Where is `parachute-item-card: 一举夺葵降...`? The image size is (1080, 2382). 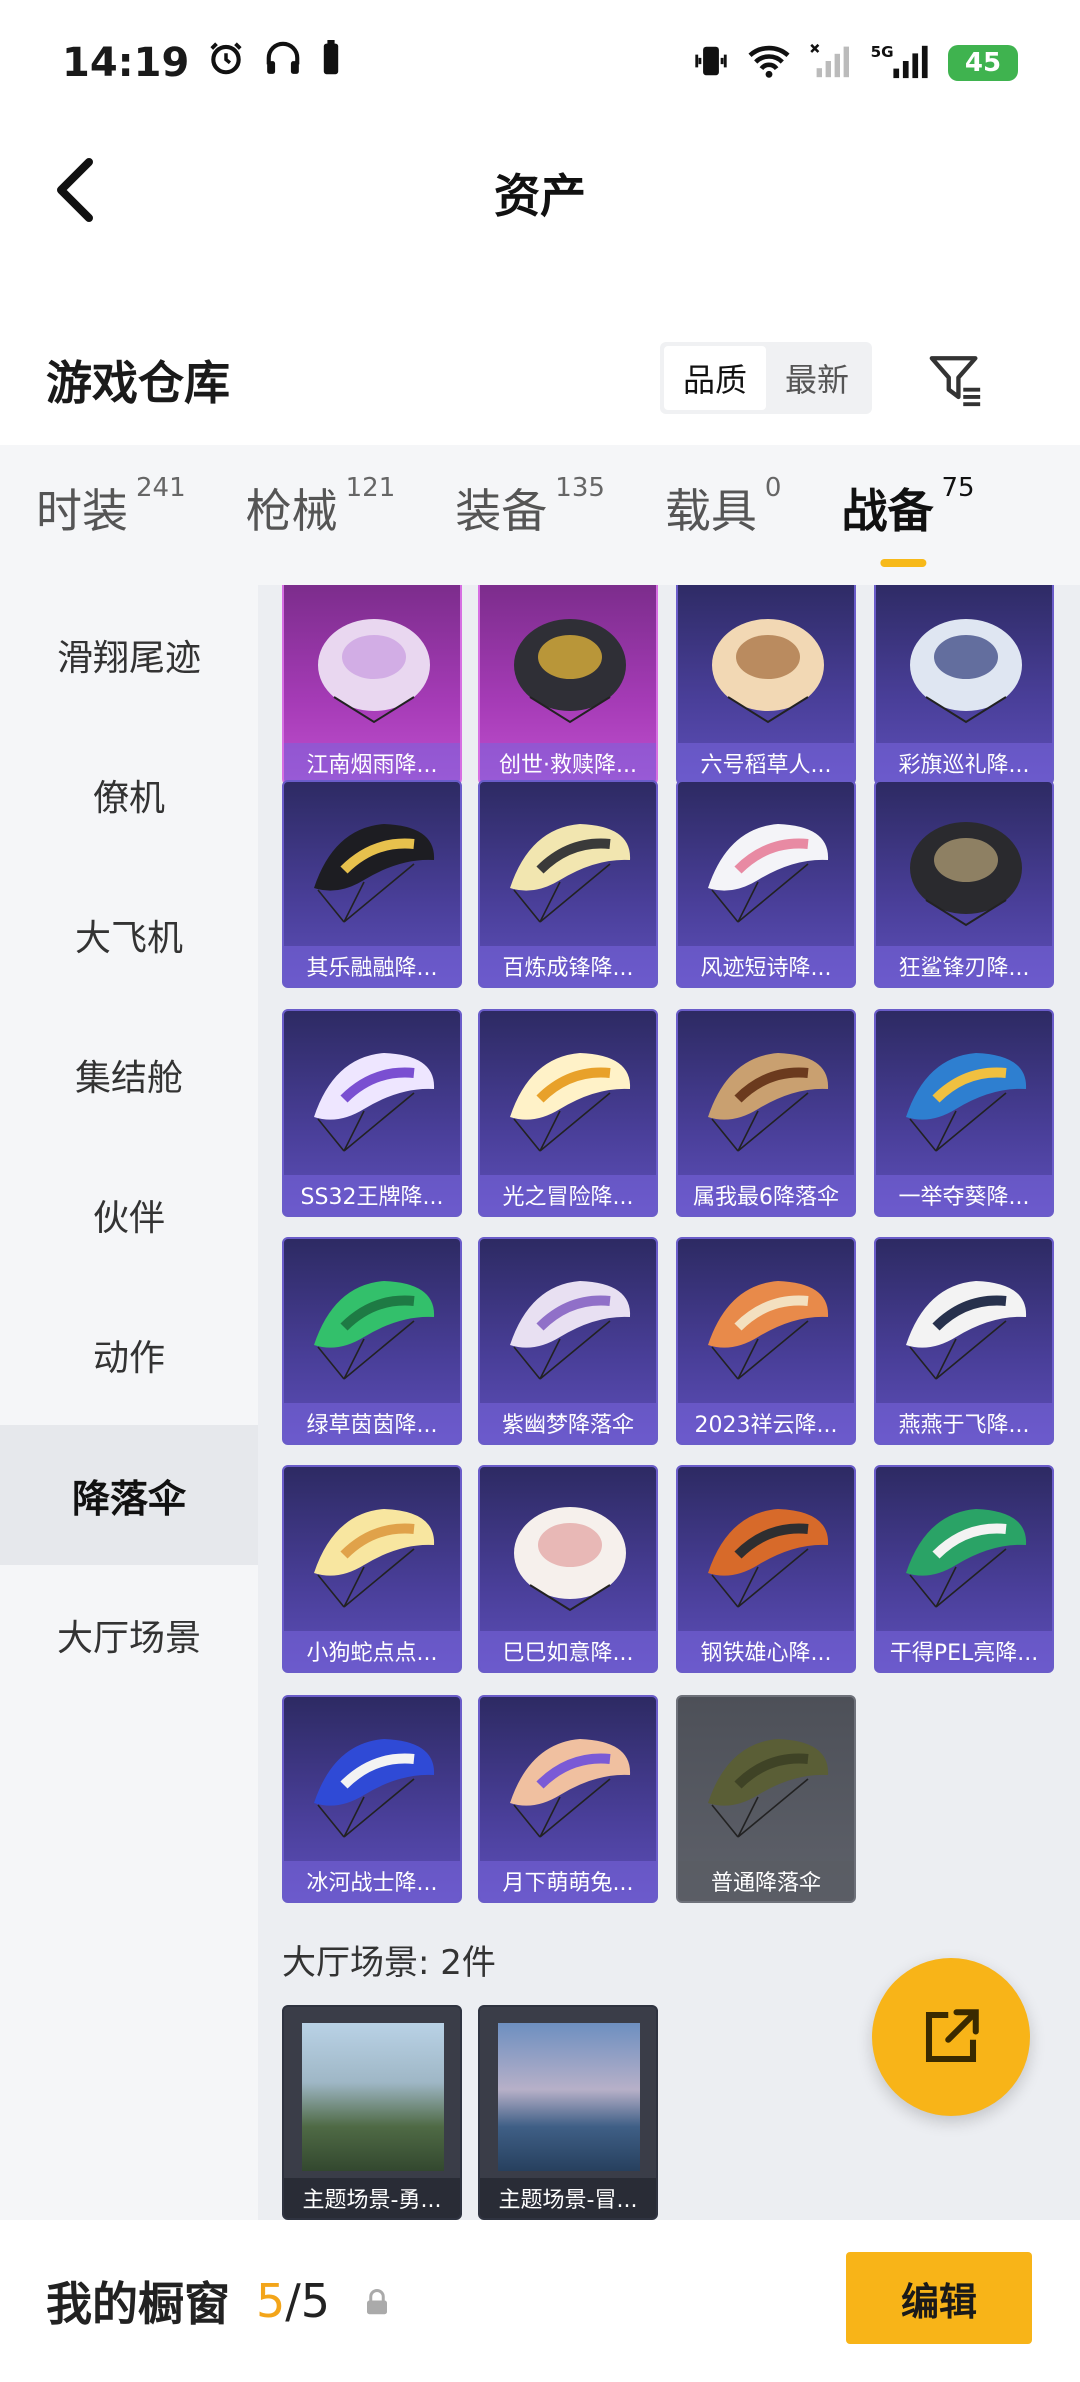
parachute-item-card: 一举夺葵降... is located at coordinates (964, 1113).